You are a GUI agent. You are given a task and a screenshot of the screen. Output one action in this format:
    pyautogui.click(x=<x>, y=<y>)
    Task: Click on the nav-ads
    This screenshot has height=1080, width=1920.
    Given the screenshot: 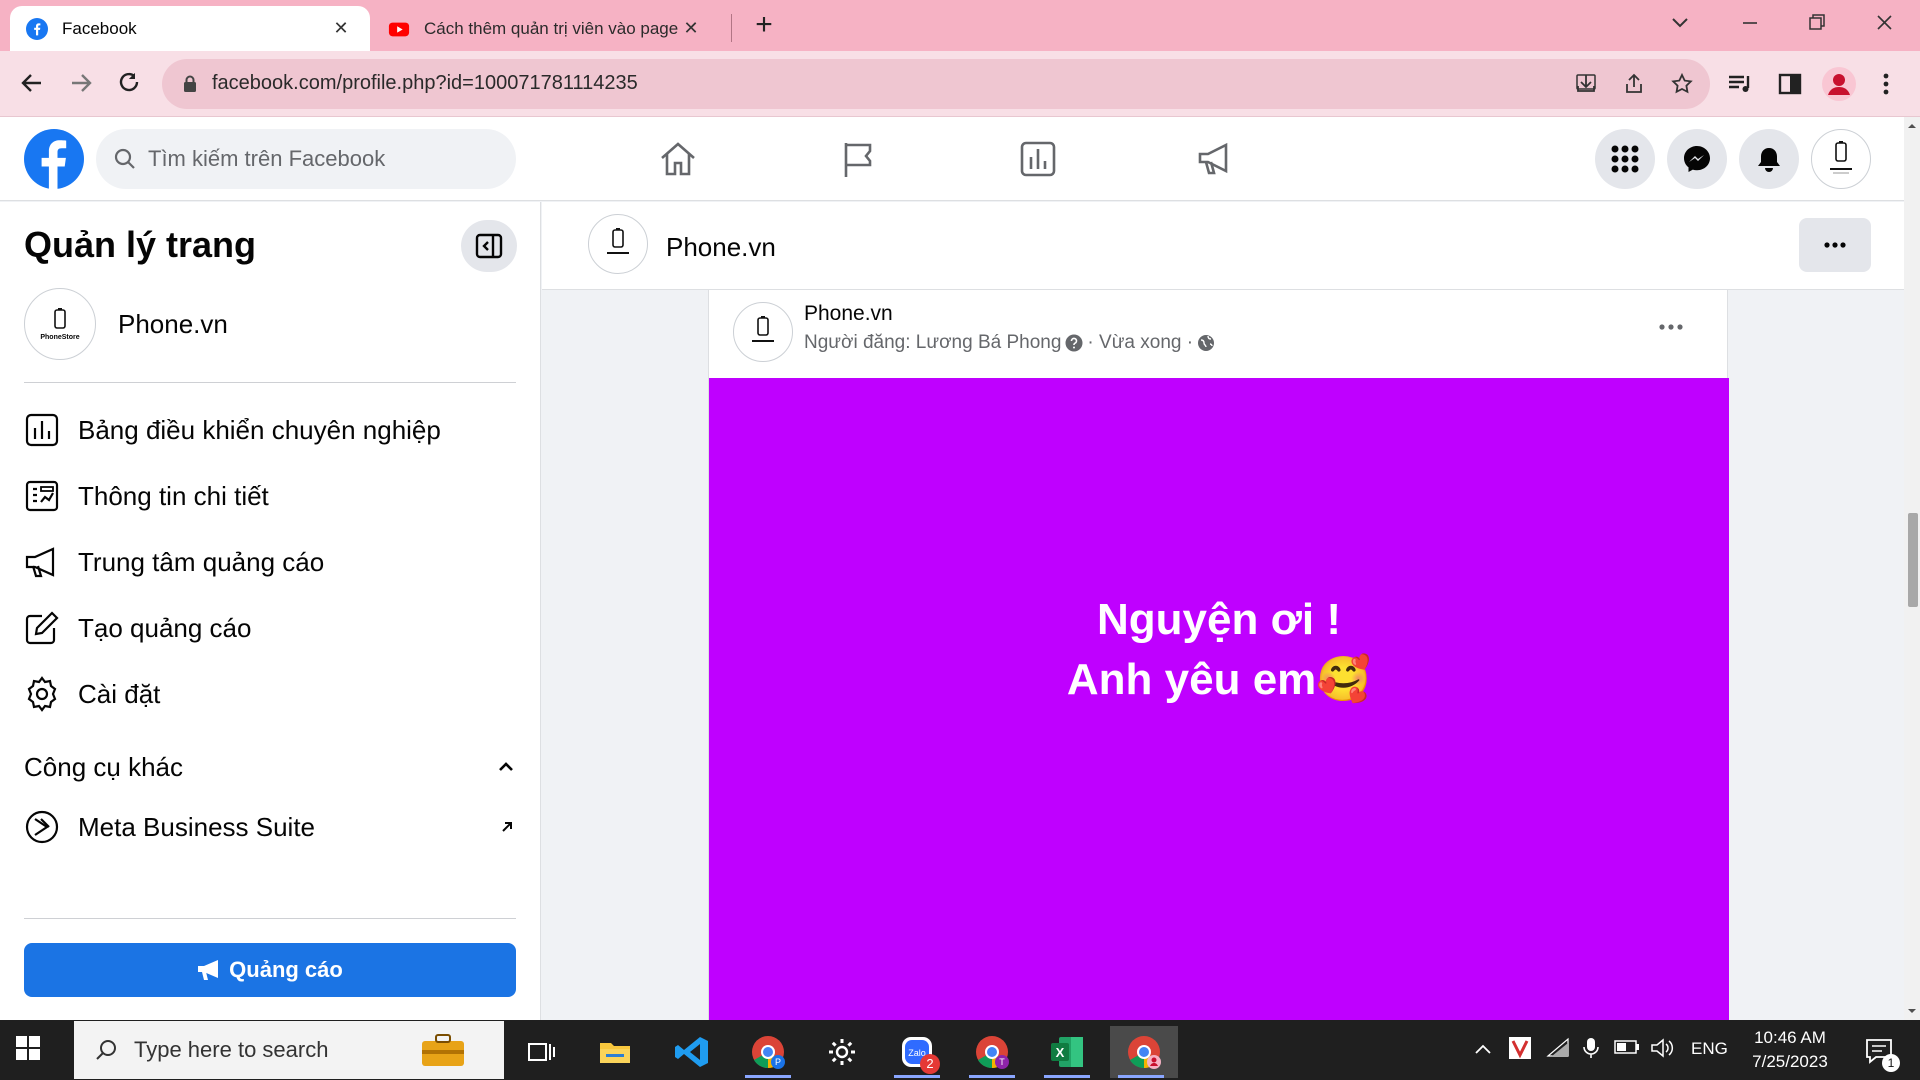 What is the action you would take?
    pyautogui.click(x=1216, y=159)
    